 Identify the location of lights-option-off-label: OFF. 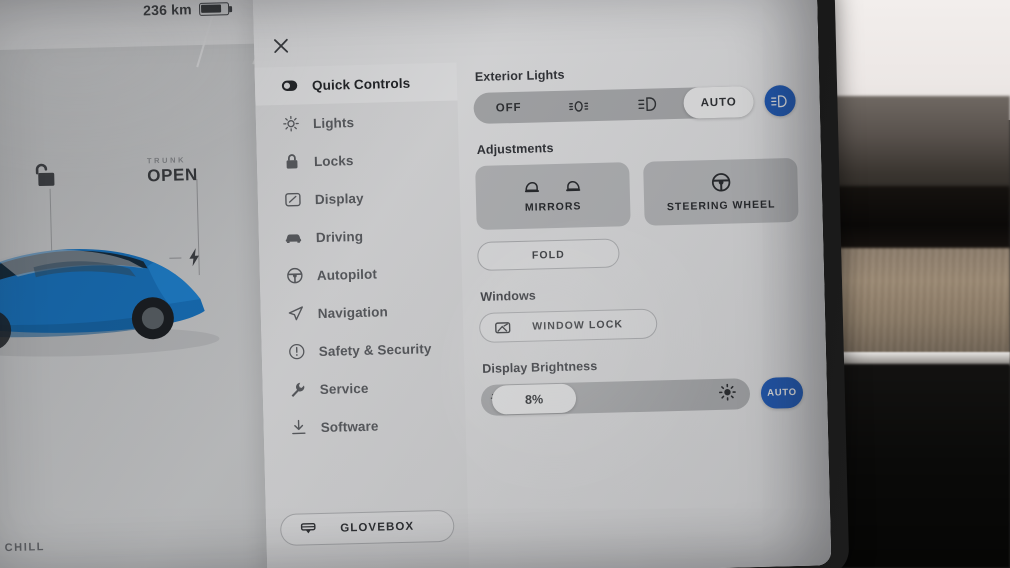
(508, 107).